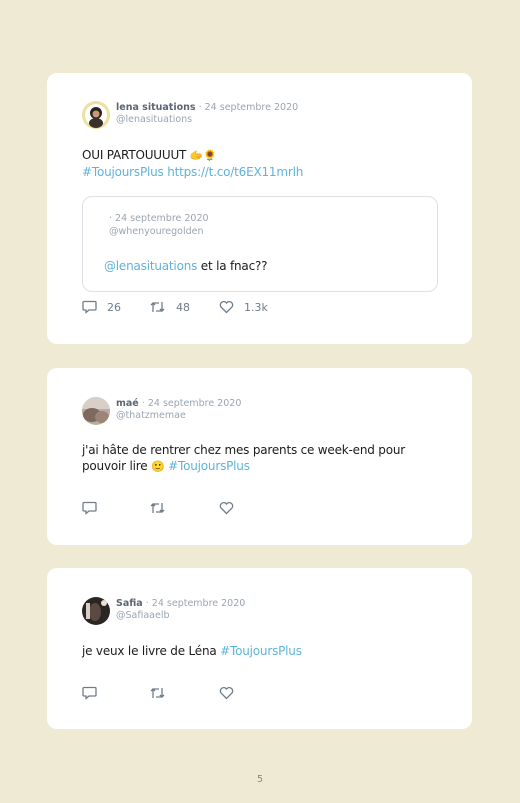  I want to click on sunflower-emoji-icon: 🌻, so click(210, 155).